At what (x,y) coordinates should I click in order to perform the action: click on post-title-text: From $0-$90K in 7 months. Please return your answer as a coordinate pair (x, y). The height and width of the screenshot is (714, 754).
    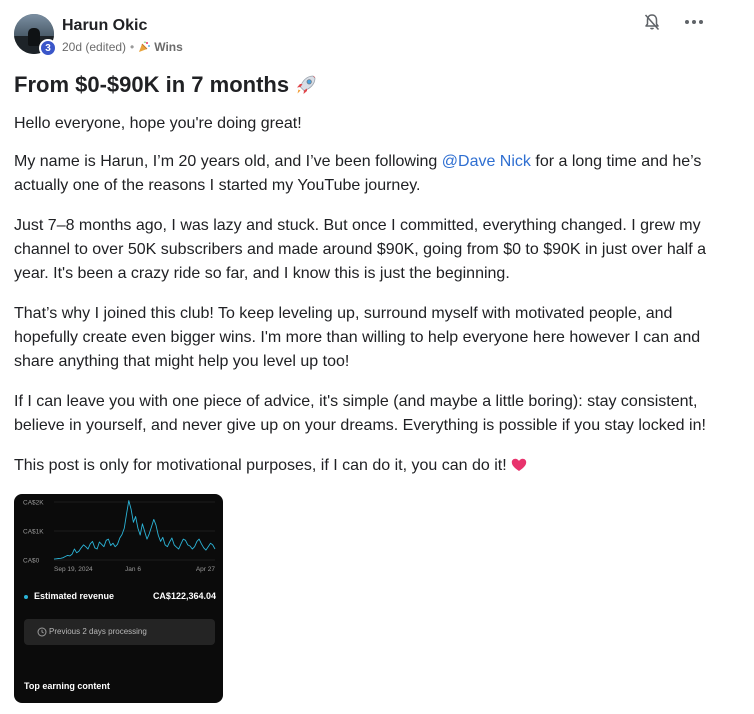
    Looking at the image, I should click on (152, 84).